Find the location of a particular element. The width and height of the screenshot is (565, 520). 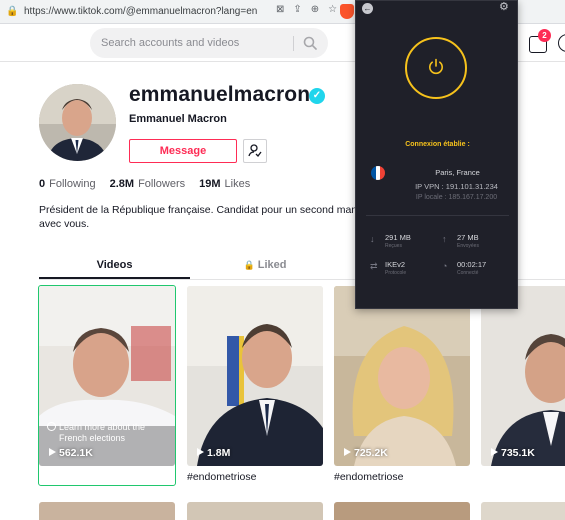

power-icon is located at coordinates (436, 66).